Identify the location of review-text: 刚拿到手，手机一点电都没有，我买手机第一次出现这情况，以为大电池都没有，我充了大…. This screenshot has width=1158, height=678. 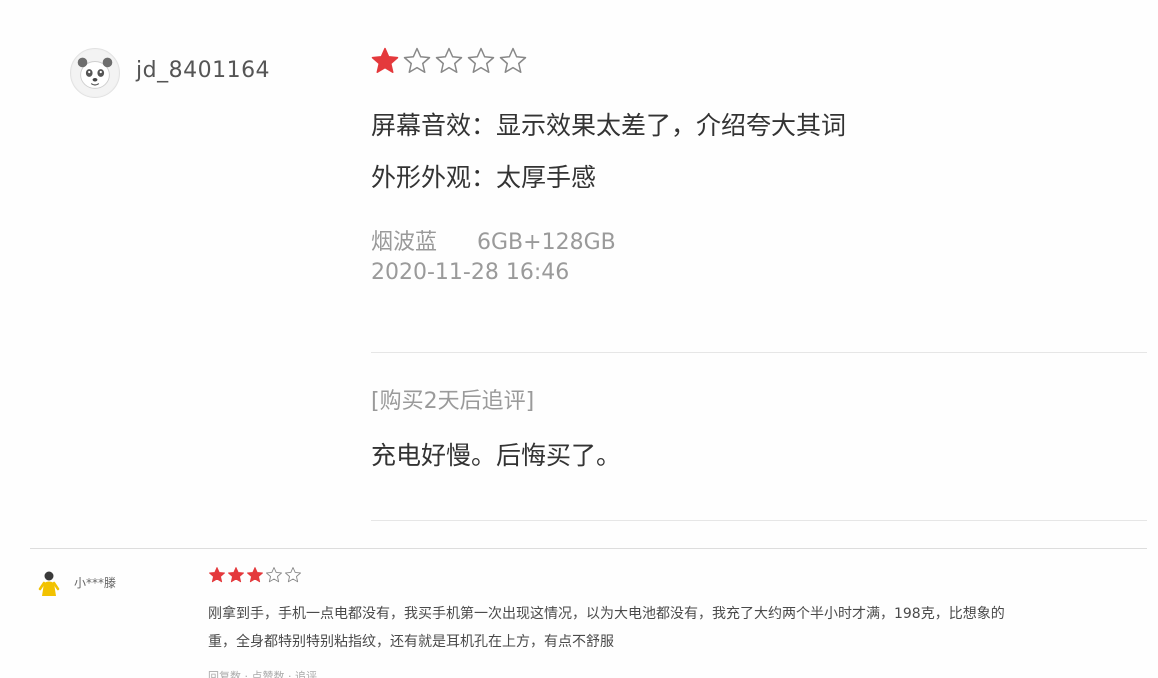
(673, 628).